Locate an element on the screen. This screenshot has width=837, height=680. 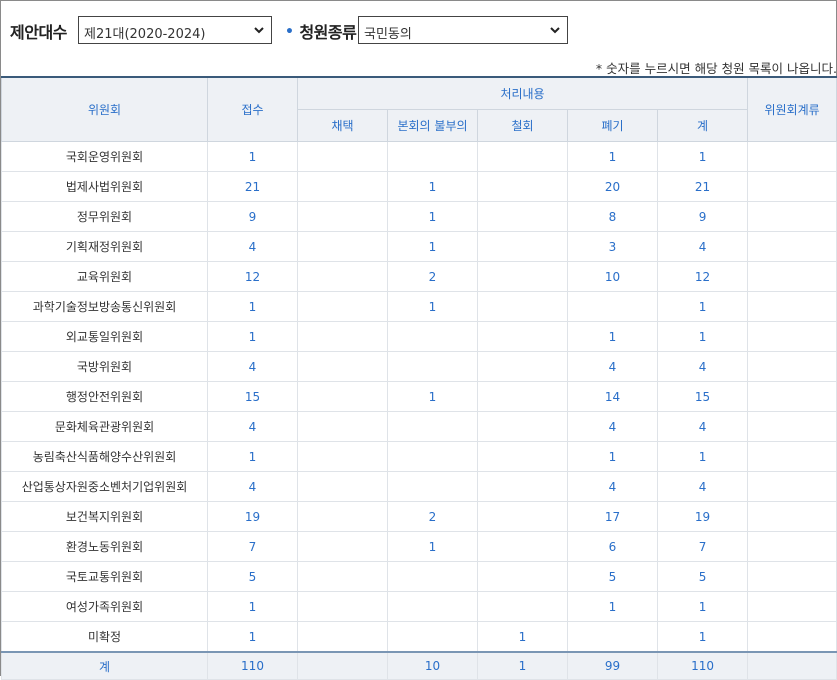
table-row: 법제사법위원회 21 1 20 21 is located at coordinates (419, 186).